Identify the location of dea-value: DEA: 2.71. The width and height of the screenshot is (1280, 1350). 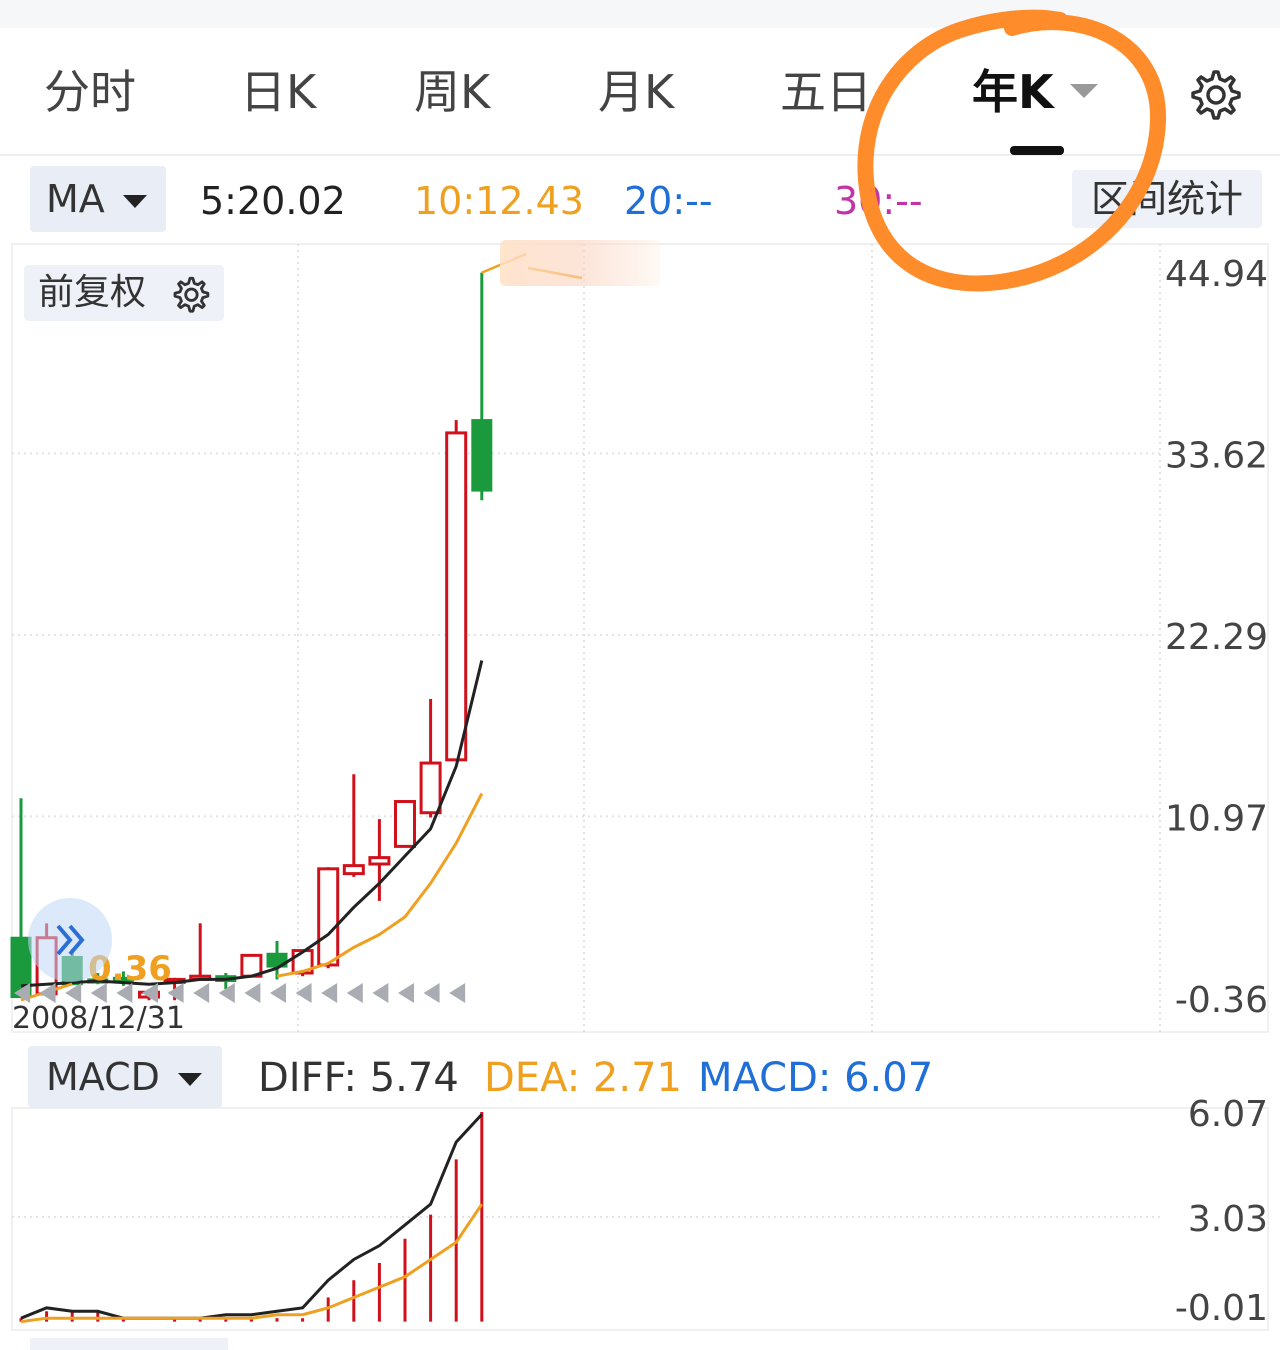
(583, 1078).